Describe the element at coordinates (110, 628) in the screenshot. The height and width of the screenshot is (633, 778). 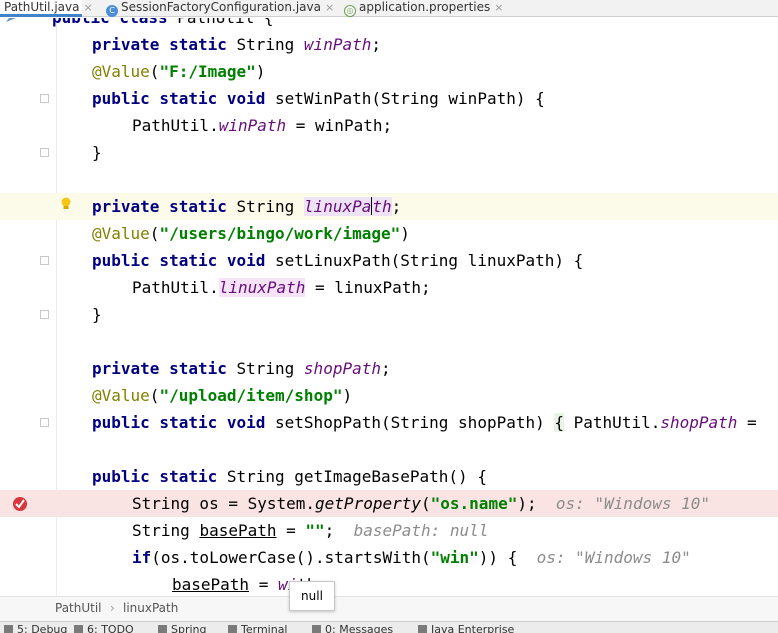
I see `tool-window-label: 6: TODO` at that location.